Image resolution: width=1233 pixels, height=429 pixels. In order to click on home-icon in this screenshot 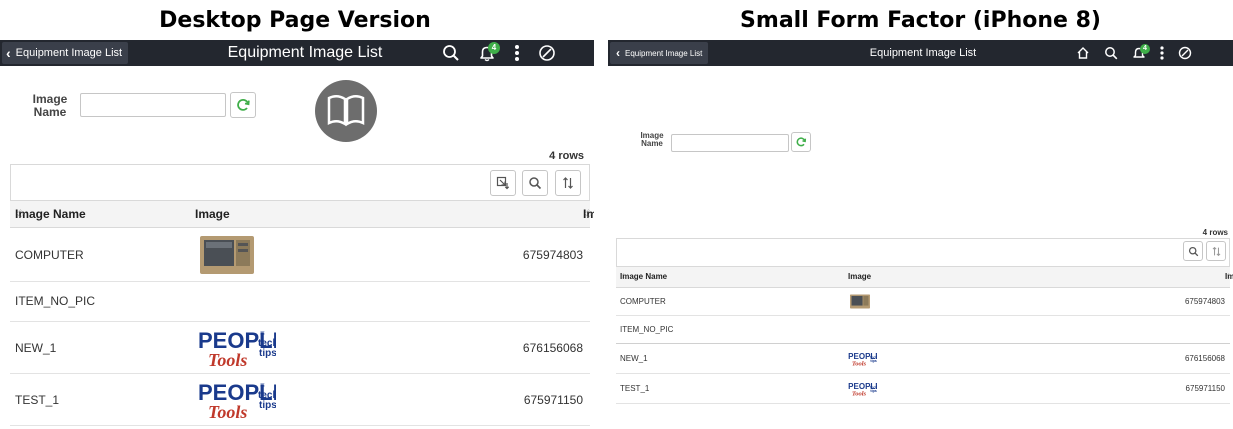, I will do `click(1083, 53)`.